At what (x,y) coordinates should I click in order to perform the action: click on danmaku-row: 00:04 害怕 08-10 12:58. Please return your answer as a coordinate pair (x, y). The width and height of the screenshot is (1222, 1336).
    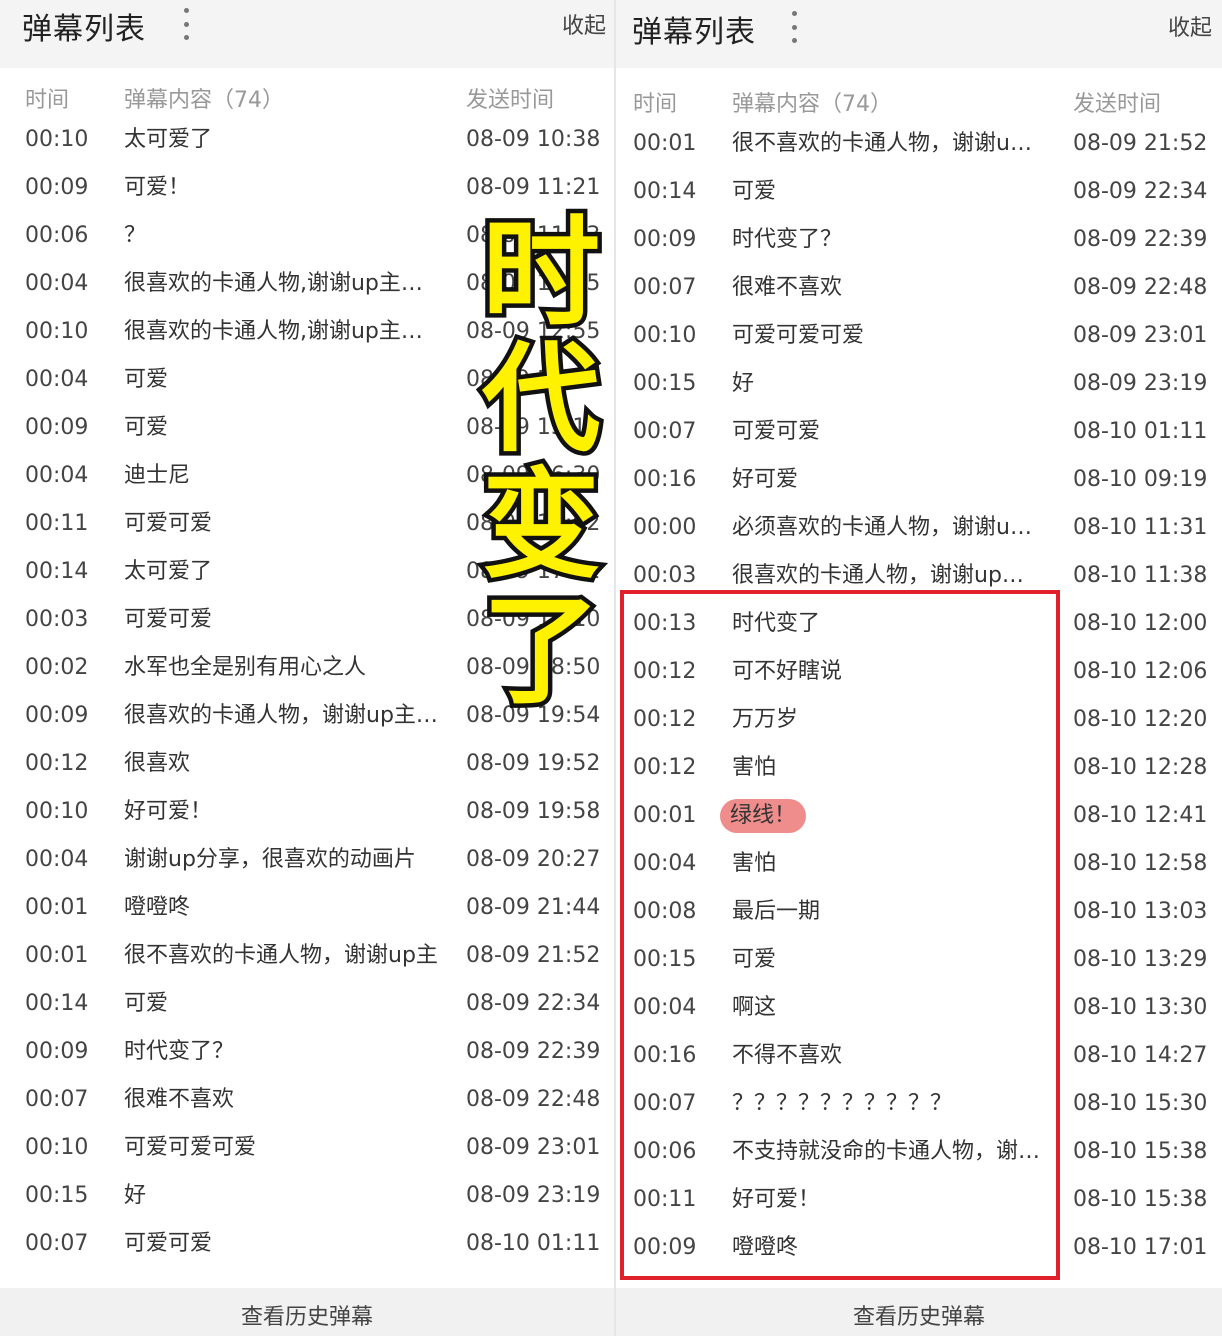
    Looking at the image, I should click on (919, 864).